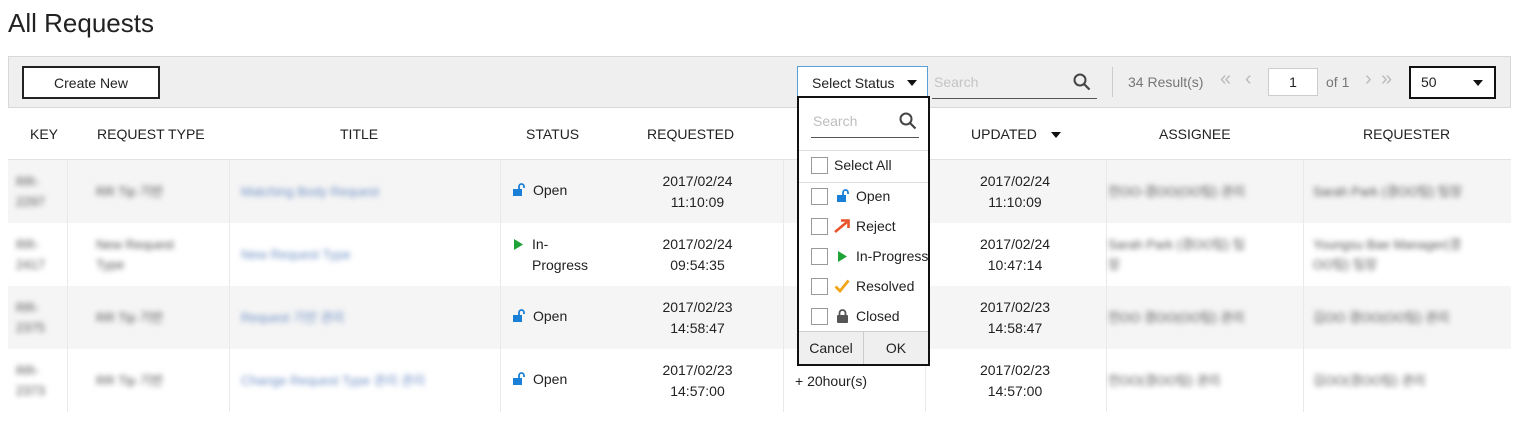 The width and height of the screenshot is (1523, 421). What do you see at coordinates (1368, 79) in the screenshot?
I see `next-page-icon: ›` at bounding box center [1368, 79].